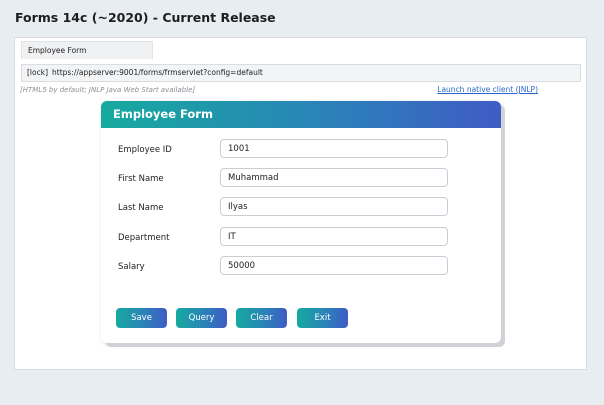  Describe the element at coordinates (201, 318) in the screenshot. I see `query-button: Query` at that location.